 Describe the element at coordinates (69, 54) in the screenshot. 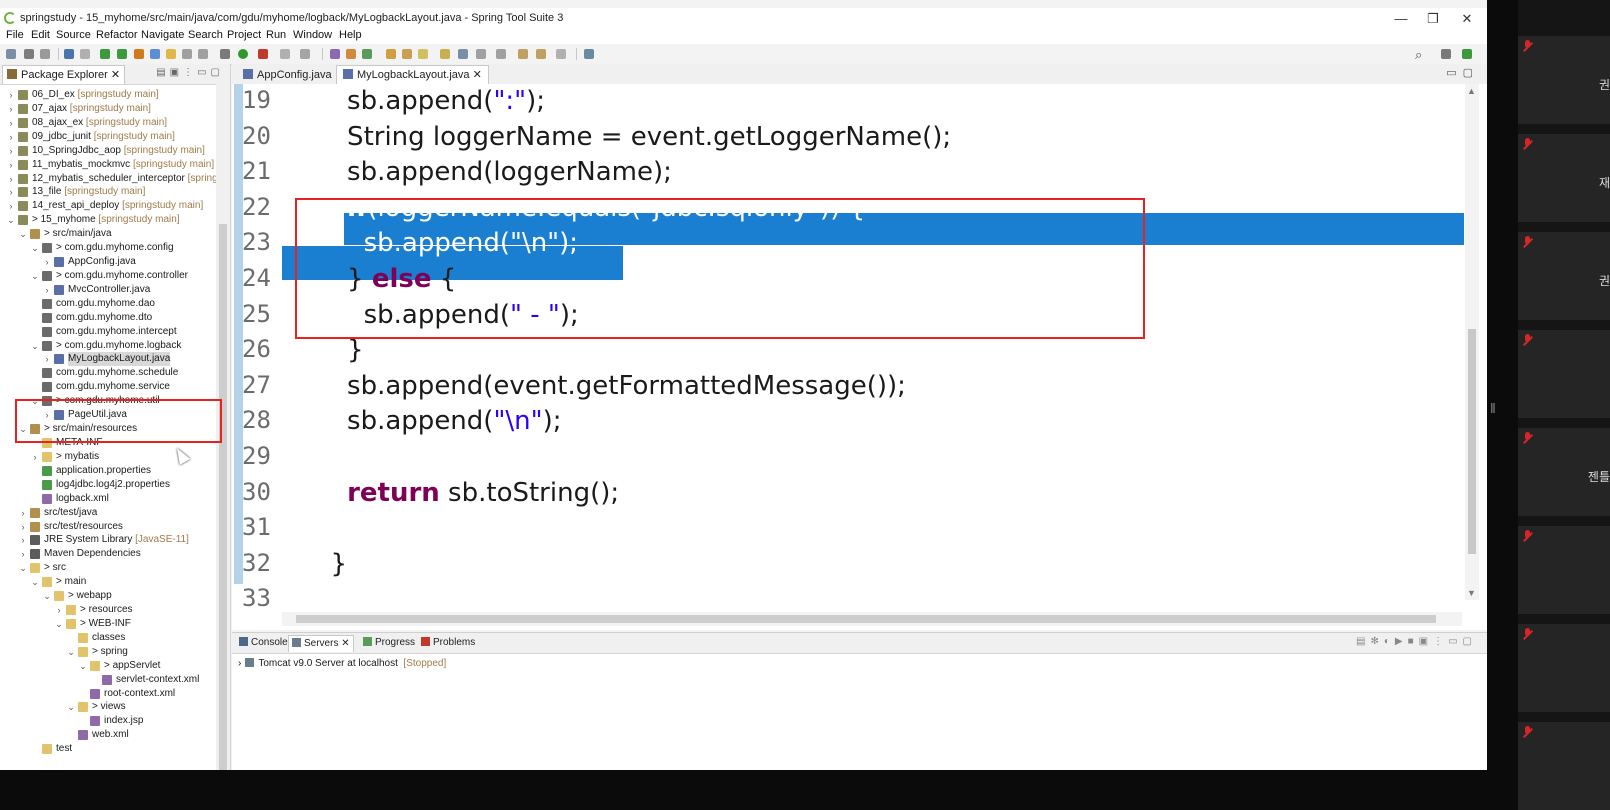

I see `terminal-icon` at that location.